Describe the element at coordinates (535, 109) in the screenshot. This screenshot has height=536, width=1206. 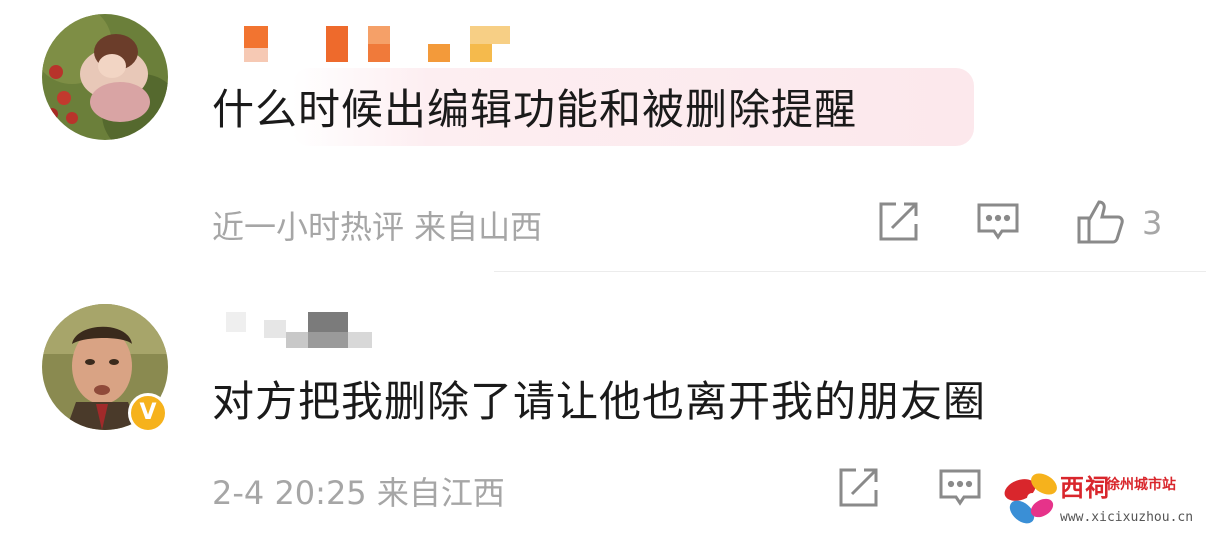
I see `comment-text: 什么时候出编辑功能和被删除提醒` at that location.